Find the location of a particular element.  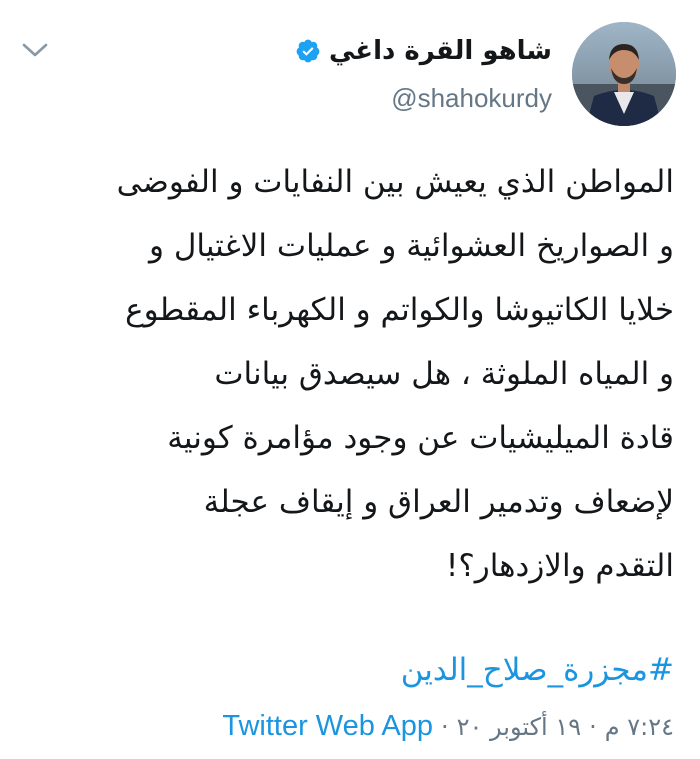

chevron-down-icon is located at coordinates (35, 50).